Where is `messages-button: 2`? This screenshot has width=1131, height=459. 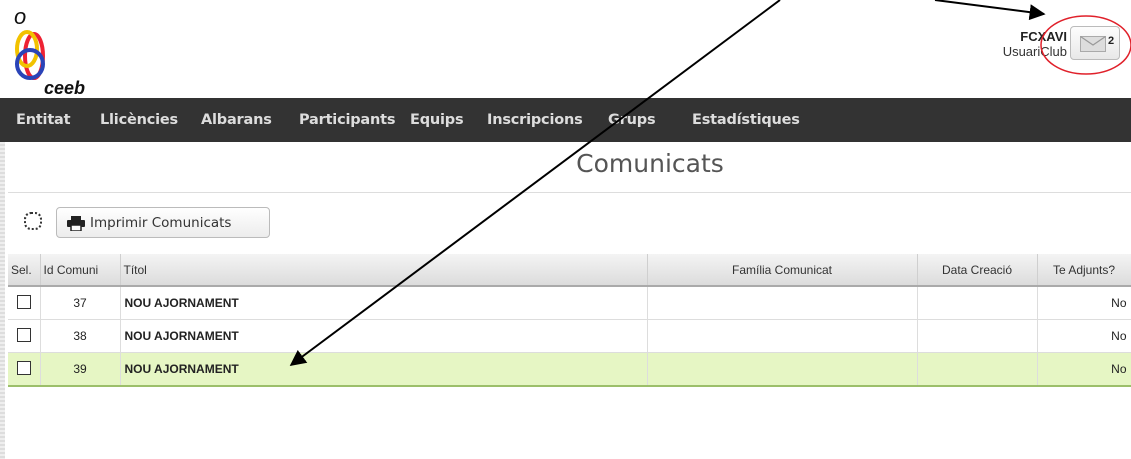
messages-button: 2 is located at coordinates (1095, 43).